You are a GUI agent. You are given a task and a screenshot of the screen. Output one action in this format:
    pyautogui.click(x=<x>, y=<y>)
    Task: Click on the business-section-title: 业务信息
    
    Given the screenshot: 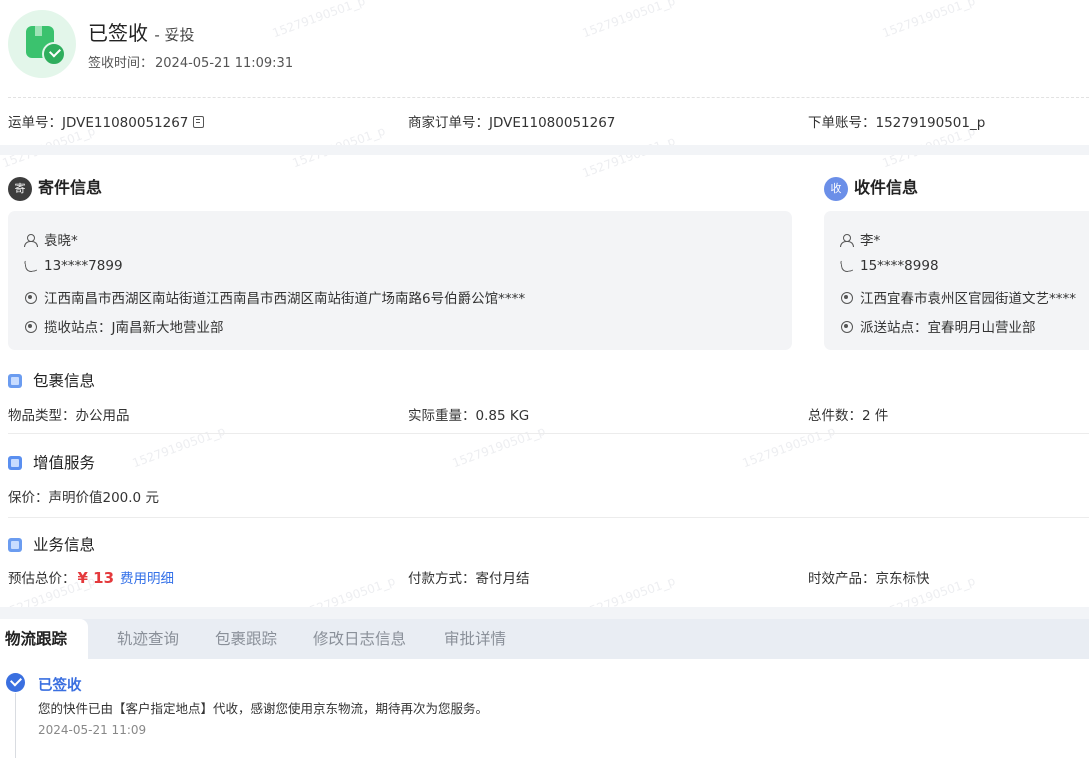 What is the action you would take?
    pyautogui.click(x=51, y=544)
    